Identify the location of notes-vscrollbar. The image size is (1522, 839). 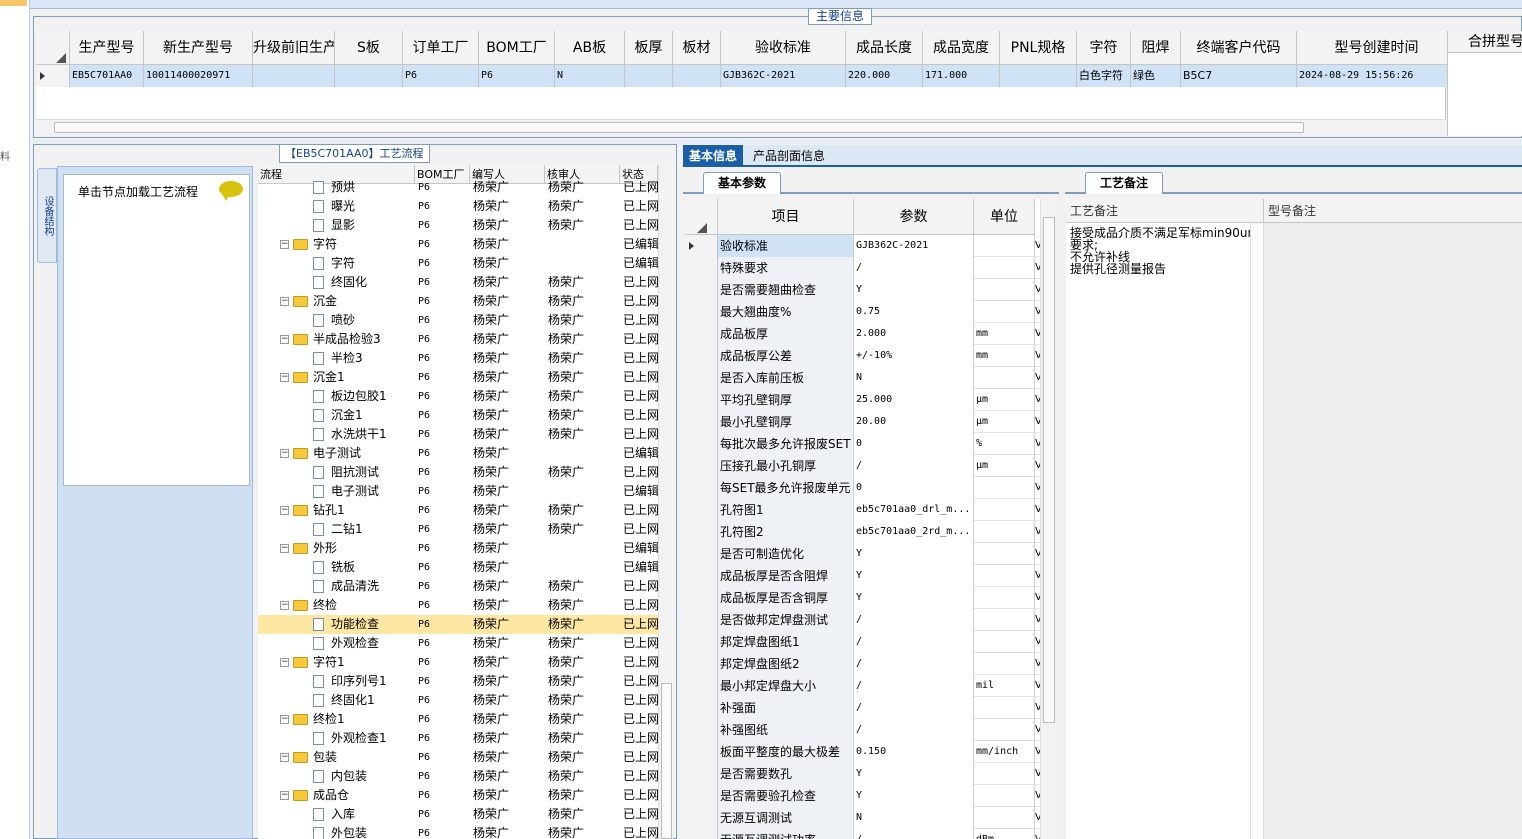
(1257, 531).